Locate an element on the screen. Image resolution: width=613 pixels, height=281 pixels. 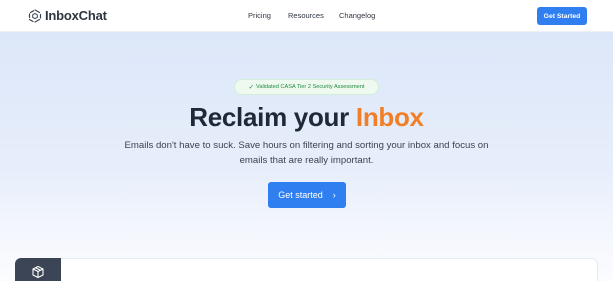
hero-headline: Reclaim your Inbox is located at coordinates (306, 117).